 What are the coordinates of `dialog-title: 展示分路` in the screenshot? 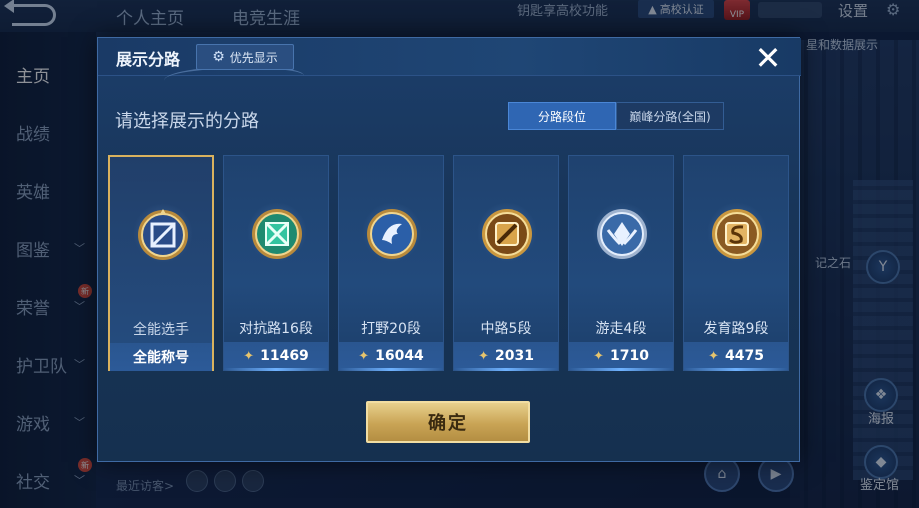 It's located at (148, 59).